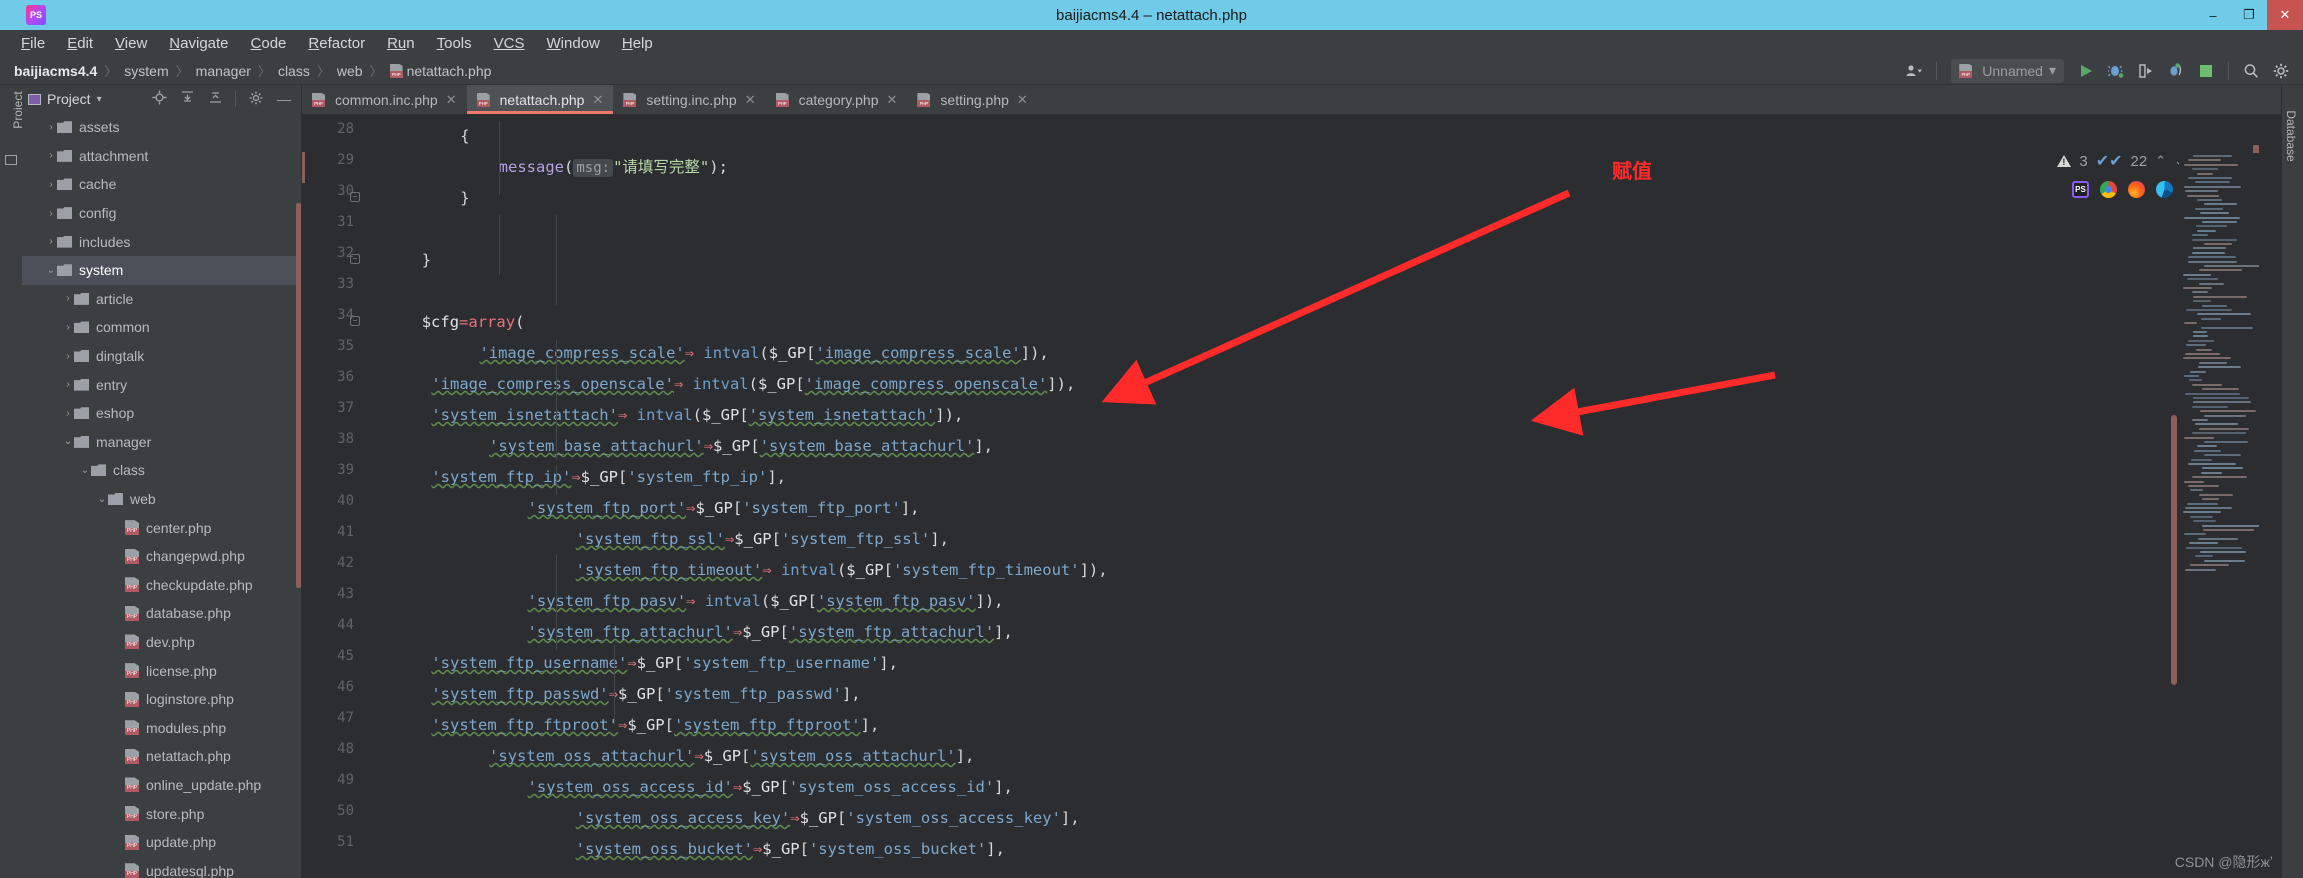  I want to click on firefox-icon, so click(2136, 189).